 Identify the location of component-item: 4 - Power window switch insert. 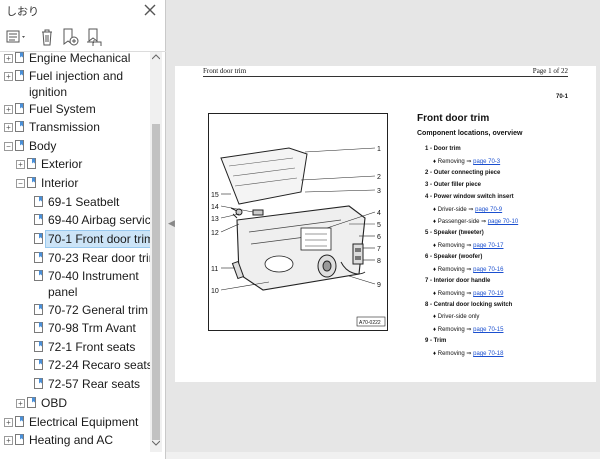
(469, 197).